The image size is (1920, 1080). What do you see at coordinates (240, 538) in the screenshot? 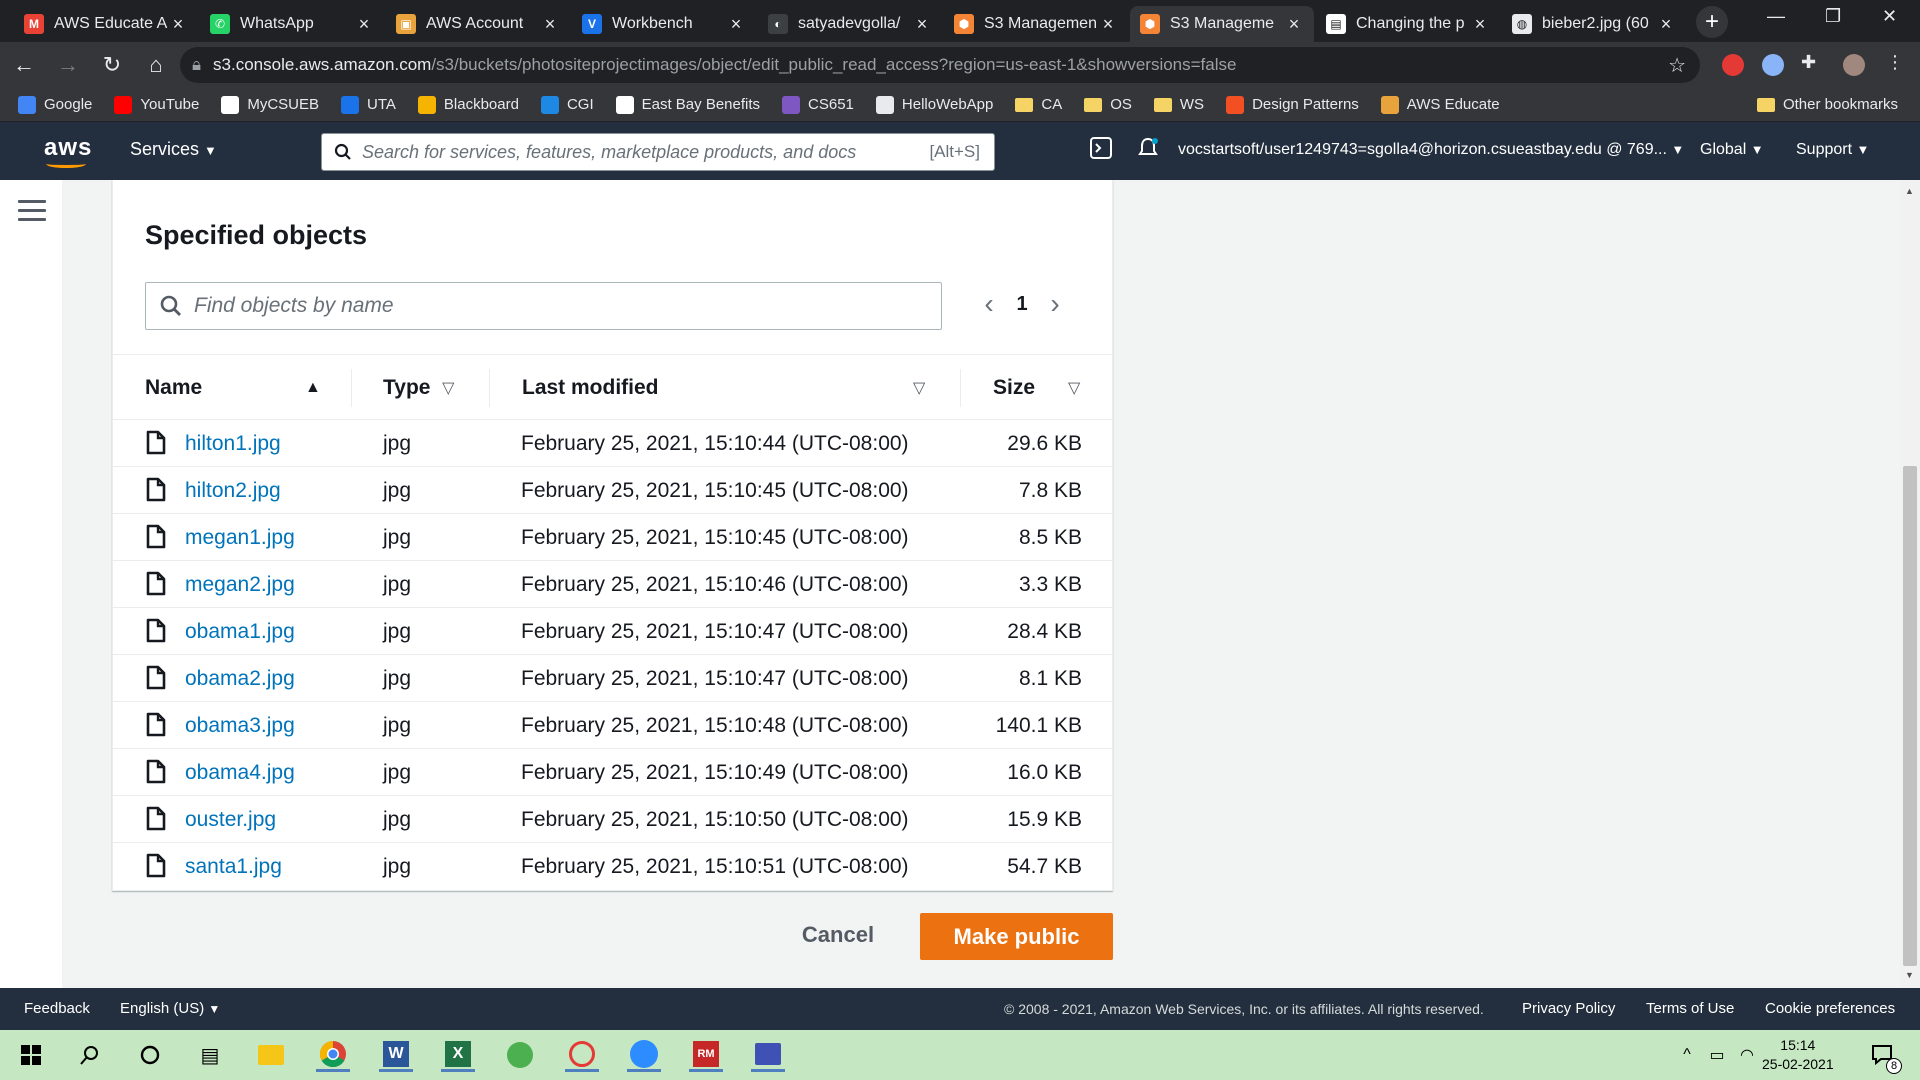
I see `object-name-link: megan1.jpg` at bounding box center [240, 538].